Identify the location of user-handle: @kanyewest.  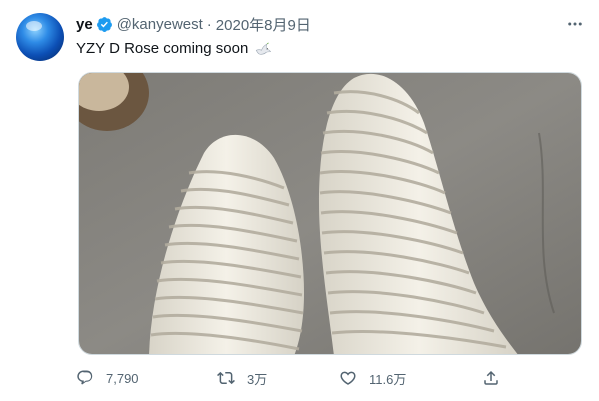
(160, 24).